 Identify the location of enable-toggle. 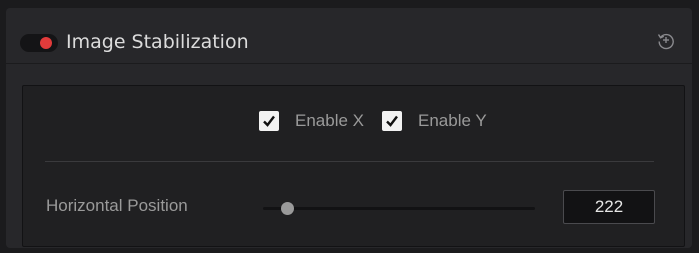
(39, 43).